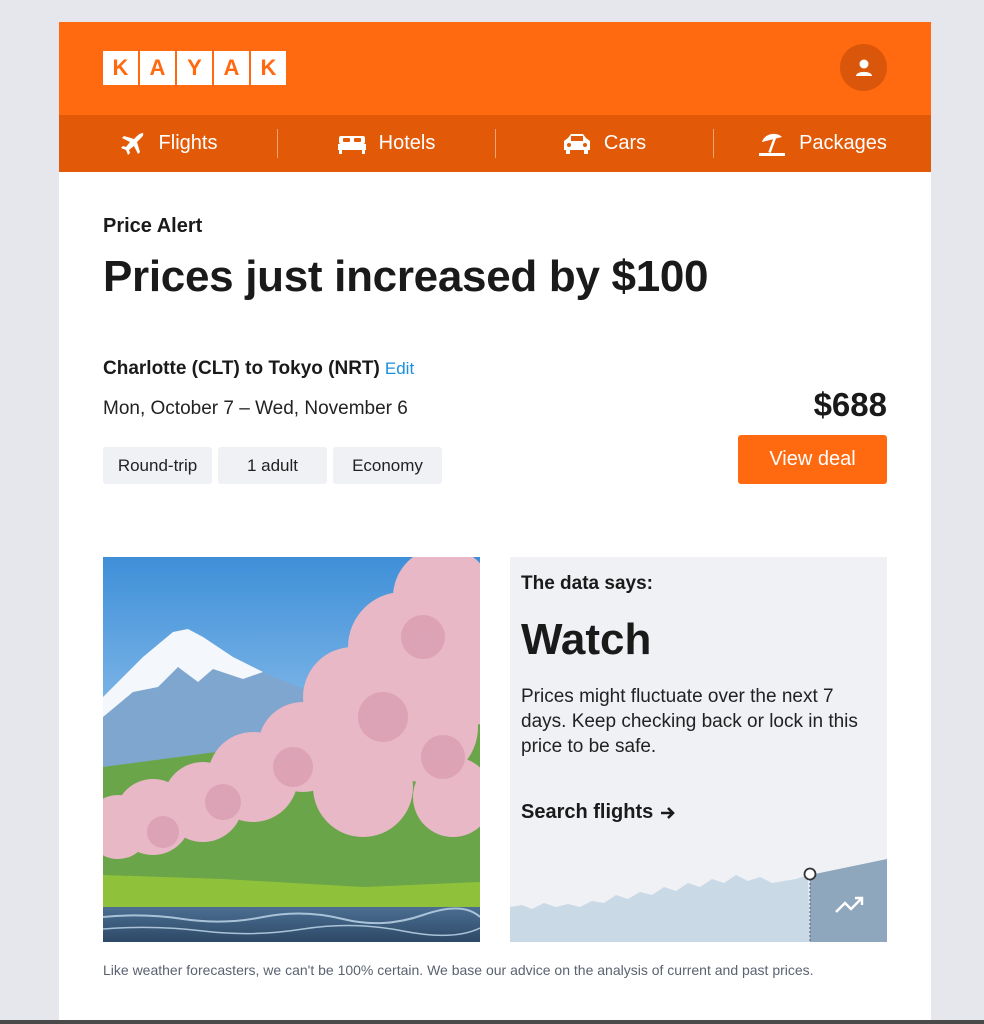 The width and height of the screenshot is (984, 1024). I want to click on account-button, so click(863, 67).